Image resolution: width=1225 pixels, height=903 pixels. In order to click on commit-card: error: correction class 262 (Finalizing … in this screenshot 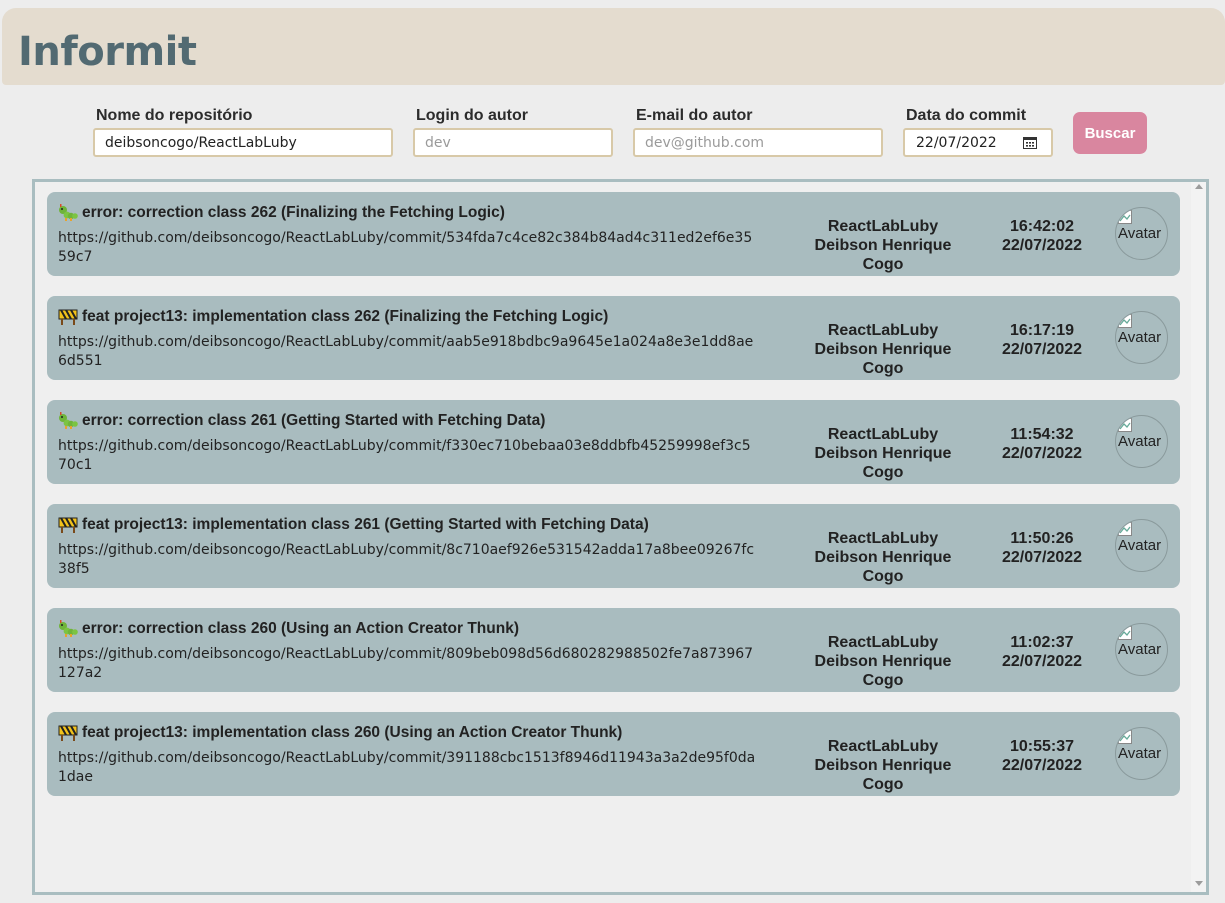, I will do `click(613, 234)`.